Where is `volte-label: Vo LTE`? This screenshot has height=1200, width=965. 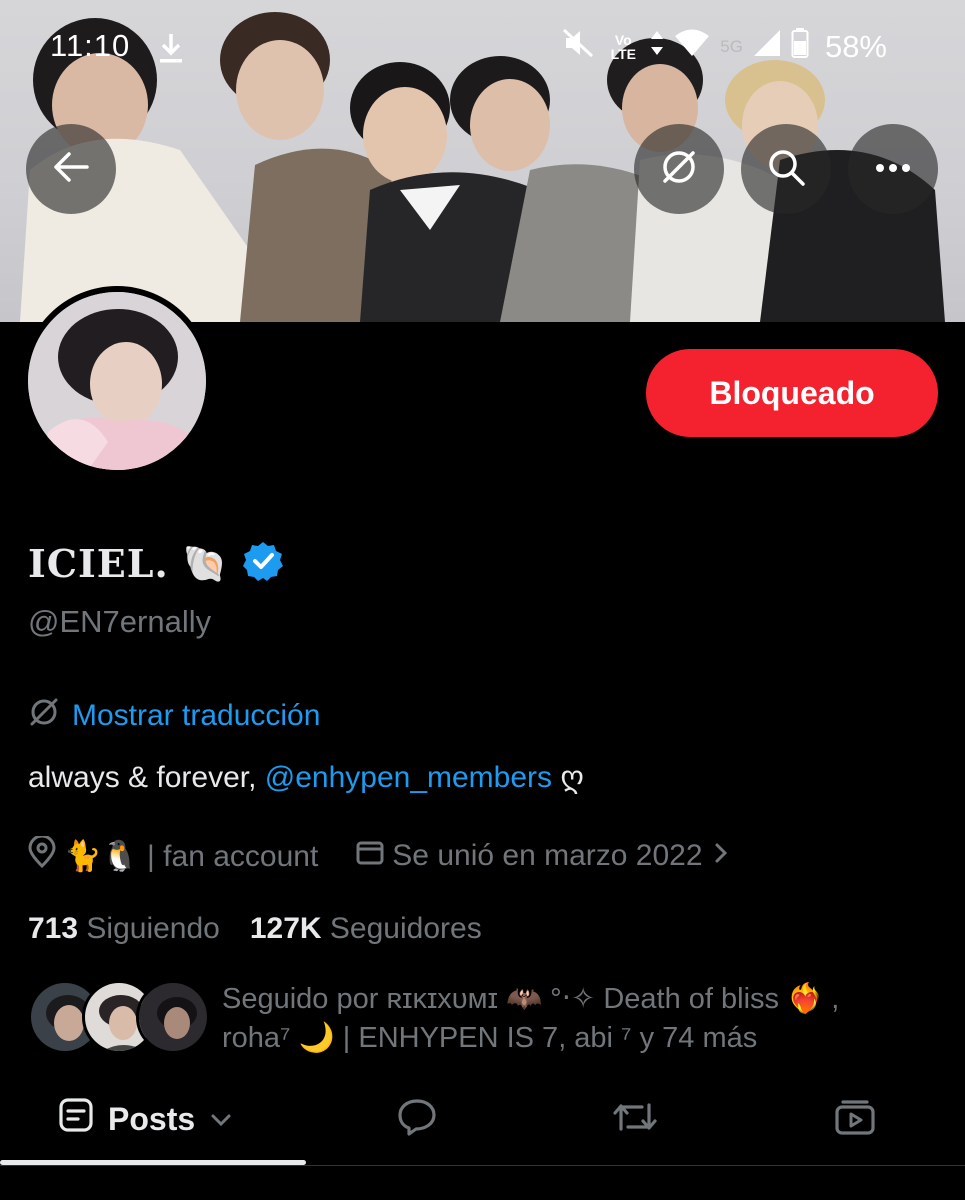
volte-label: Vo LTE is located at coordinates (623, 47).